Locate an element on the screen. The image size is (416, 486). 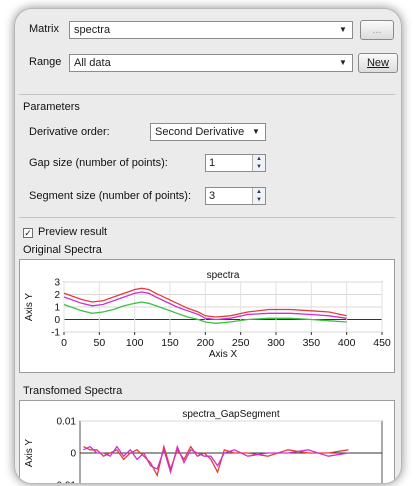
gap-size-label: Gap size (number of points): is located at coordinates (98, 163).